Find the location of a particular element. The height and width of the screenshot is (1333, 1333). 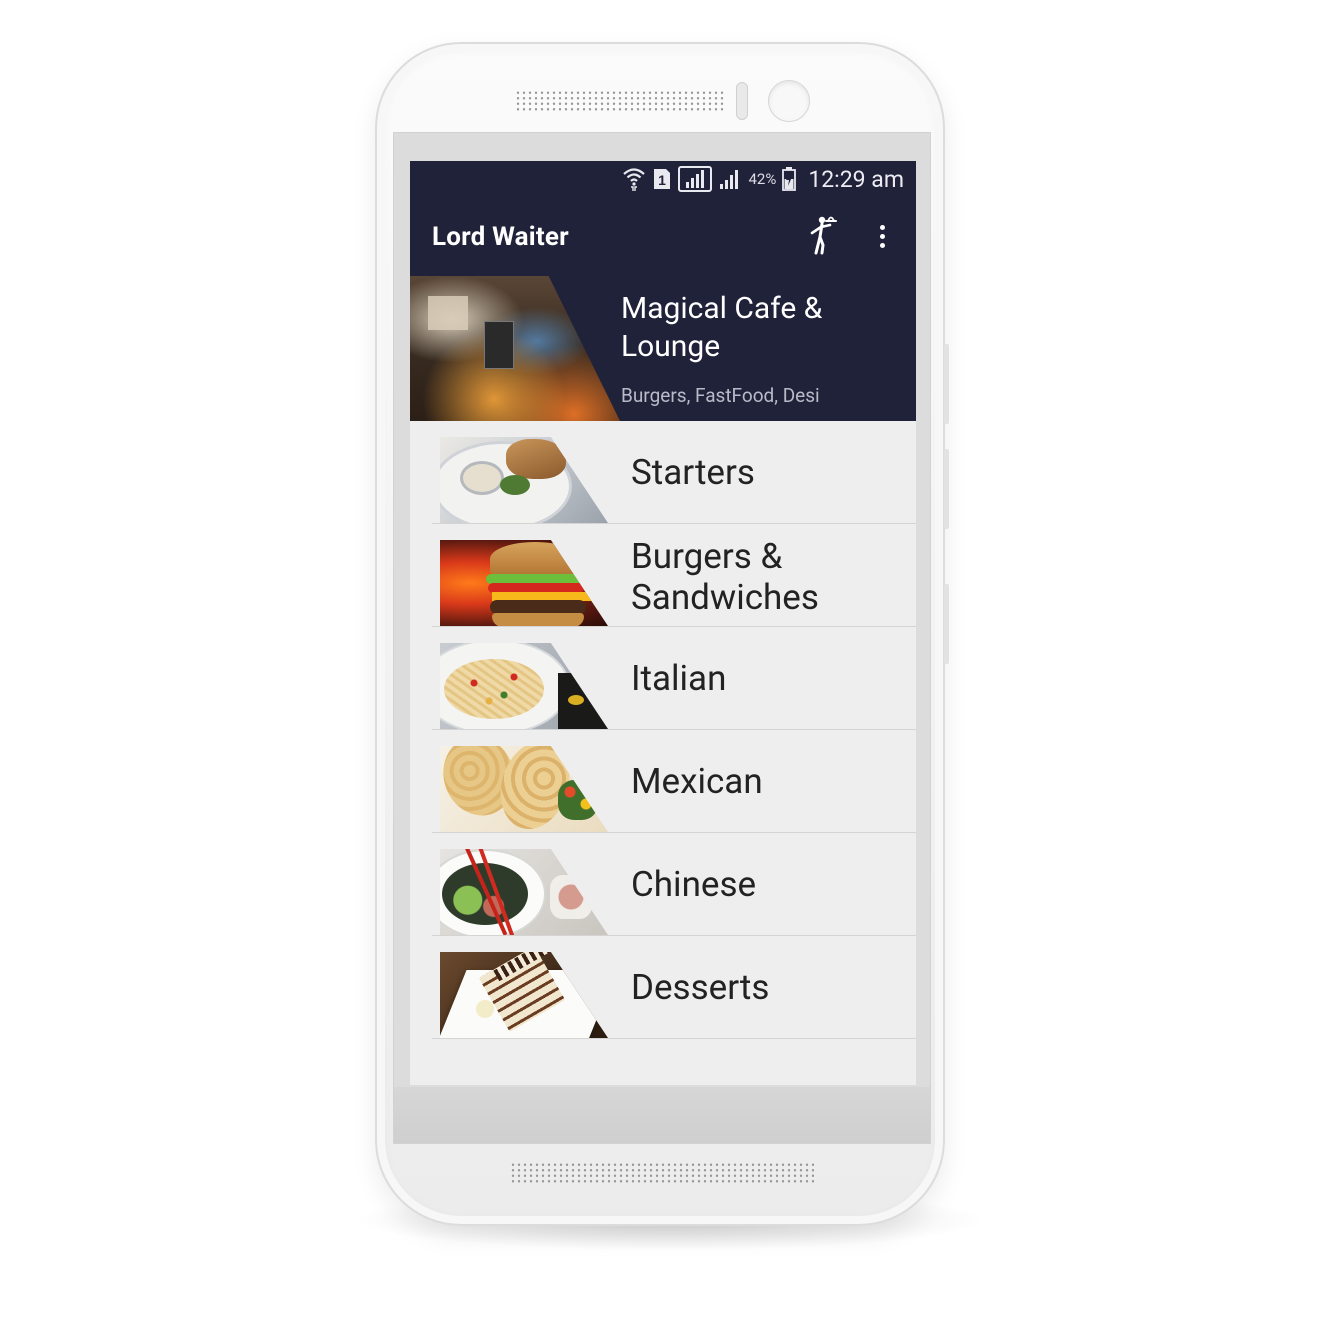

category-label: Mexican is located at coordinates (697, 781).